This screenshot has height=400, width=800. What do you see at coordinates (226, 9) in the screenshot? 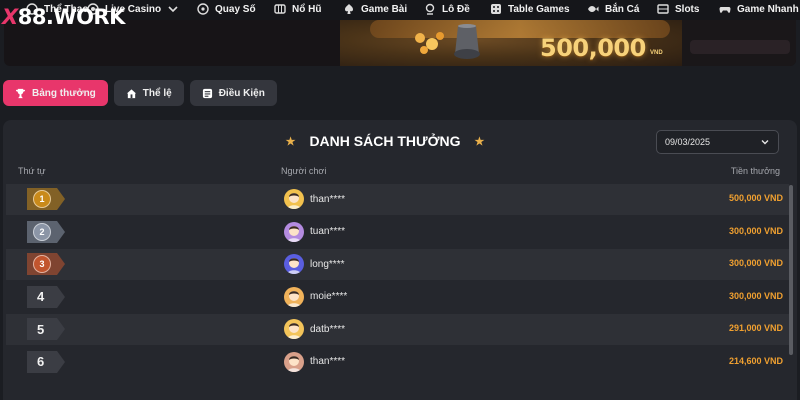
I see `nav-item-quay-so: Quay Số` at bounding box center [226, 9].